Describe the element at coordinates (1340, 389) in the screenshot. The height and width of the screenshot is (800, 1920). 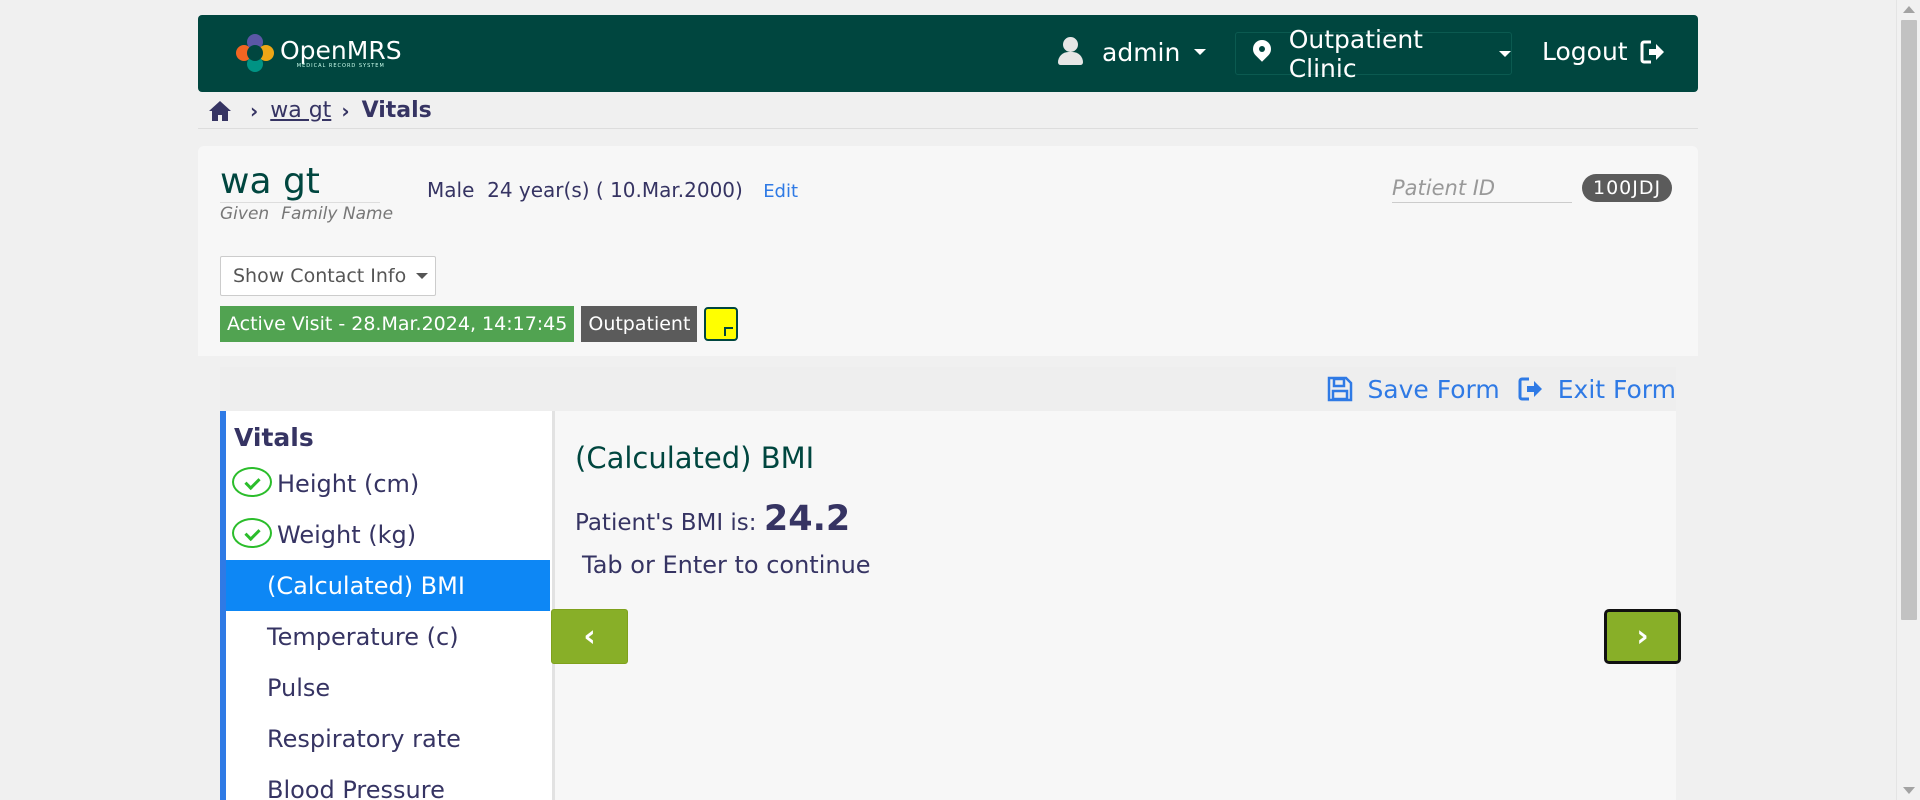
I see `save-icon` at that location.